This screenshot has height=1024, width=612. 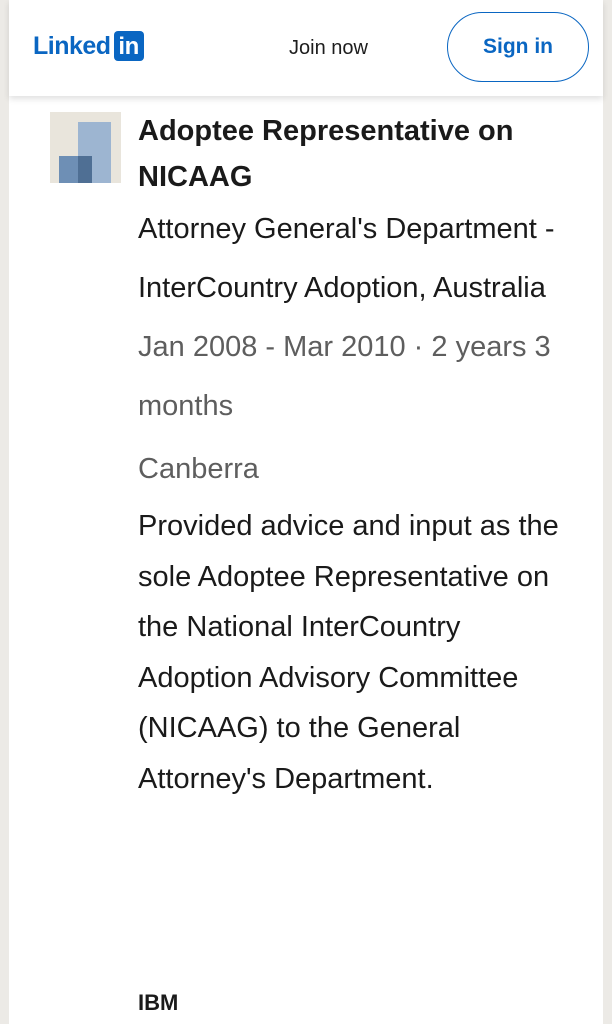 I want to click on join-now-button: Join now, so click(x=328, y=48).